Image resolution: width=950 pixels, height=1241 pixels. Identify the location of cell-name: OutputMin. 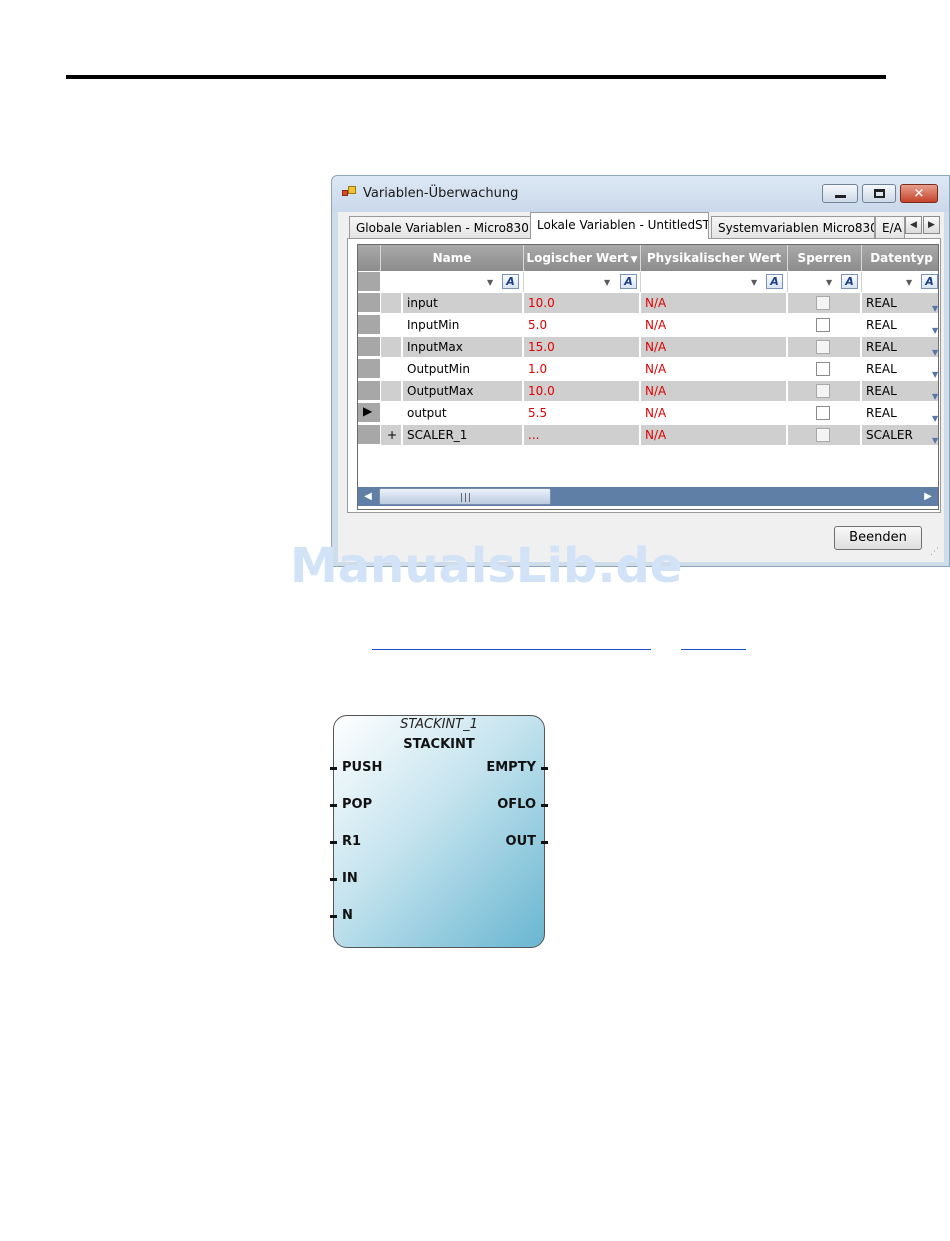
(462, 369).